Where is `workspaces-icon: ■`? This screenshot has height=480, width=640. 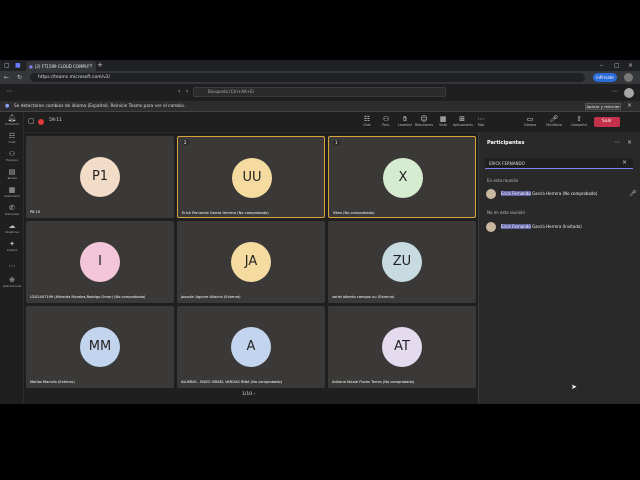 workspaces-icon: ■ is located at coordinates (18, 65).